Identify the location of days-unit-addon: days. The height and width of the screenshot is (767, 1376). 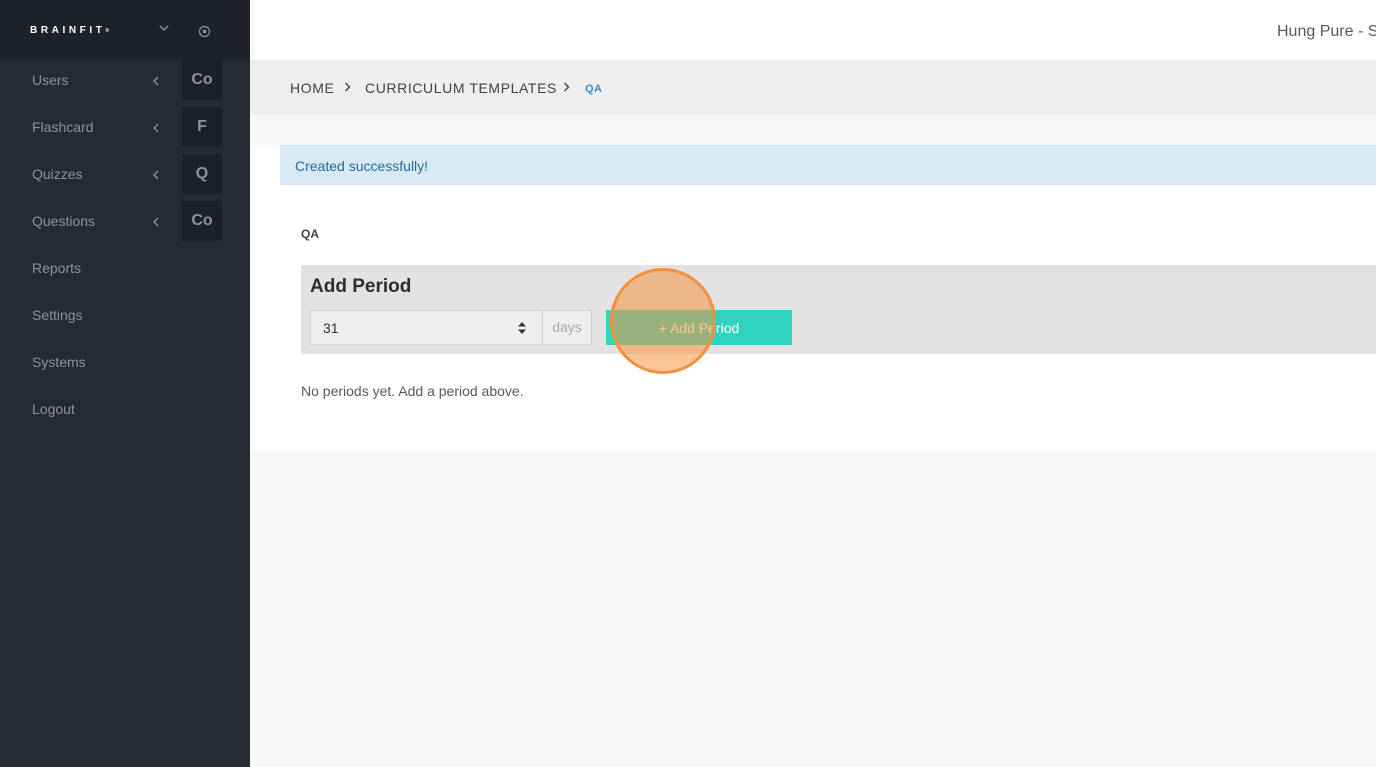
(567, 327).